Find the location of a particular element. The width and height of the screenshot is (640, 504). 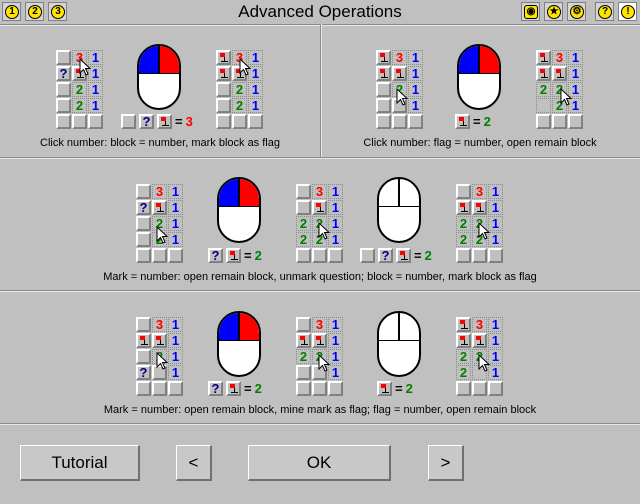

next-button: > is located at coordinates (446, 463).